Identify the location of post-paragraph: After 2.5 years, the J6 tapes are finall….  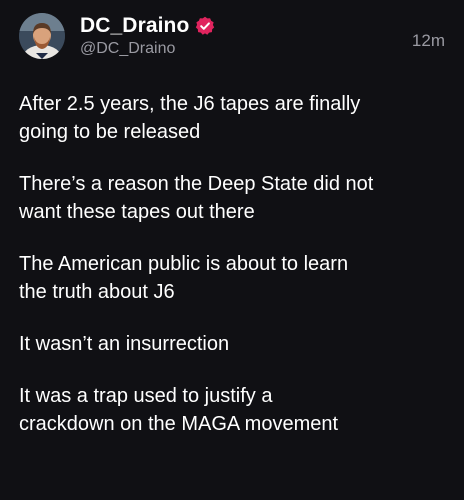
(190, 118).